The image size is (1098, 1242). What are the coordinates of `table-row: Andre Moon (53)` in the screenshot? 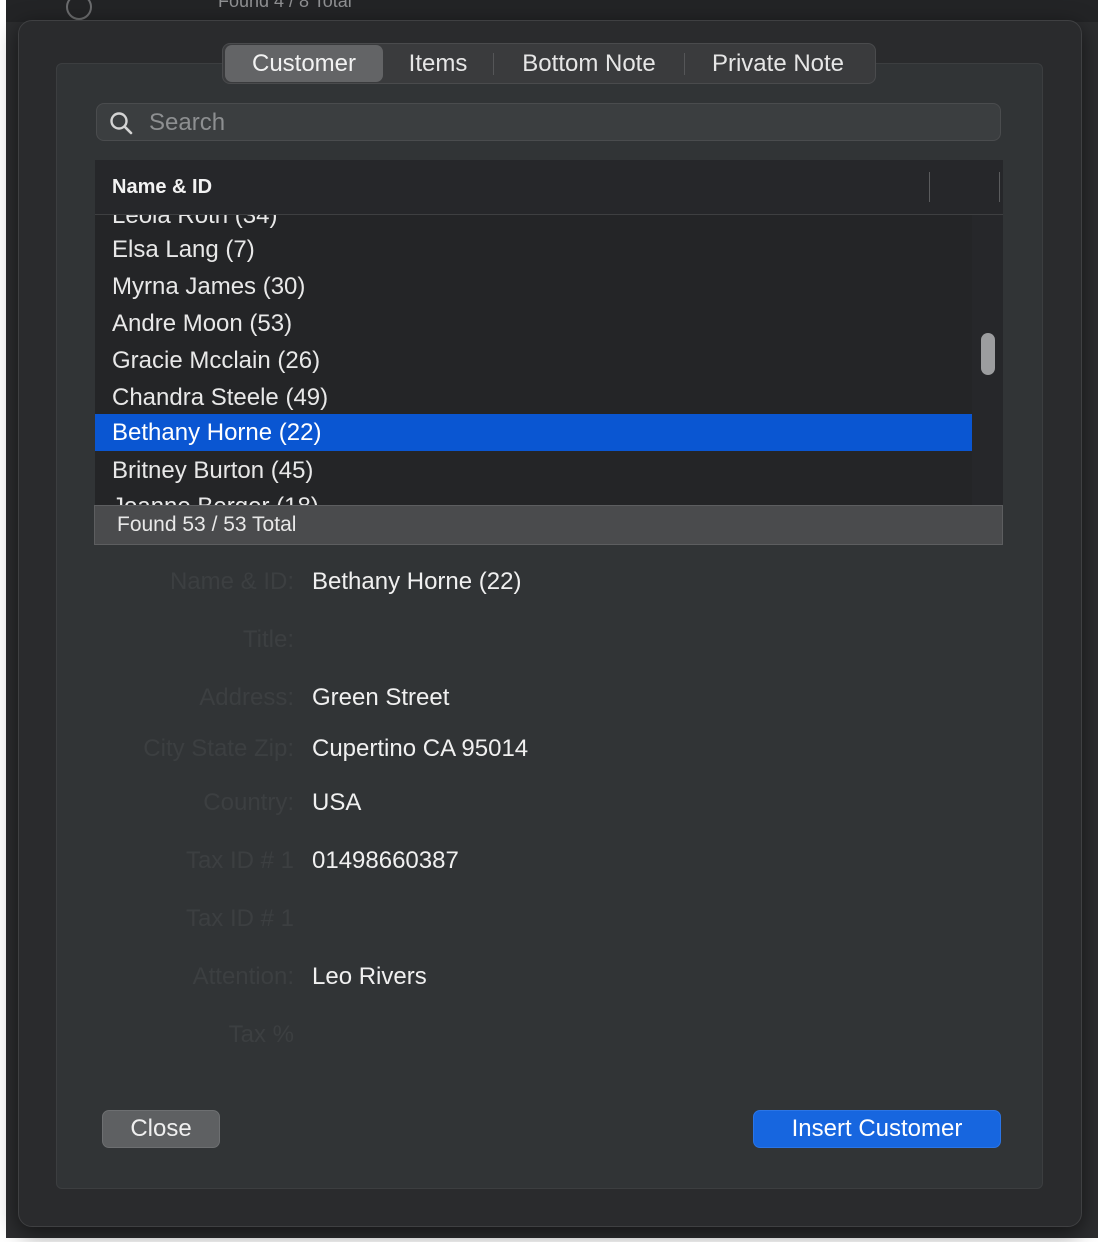 It's located at (533, 323).